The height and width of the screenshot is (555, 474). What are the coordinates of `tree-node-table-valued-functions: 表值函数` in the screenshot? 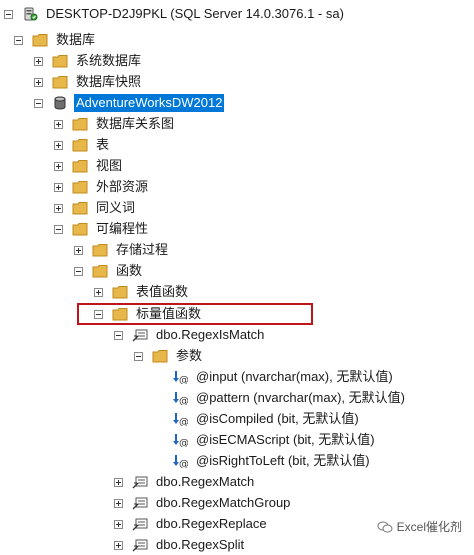 It's located at (142, 292).